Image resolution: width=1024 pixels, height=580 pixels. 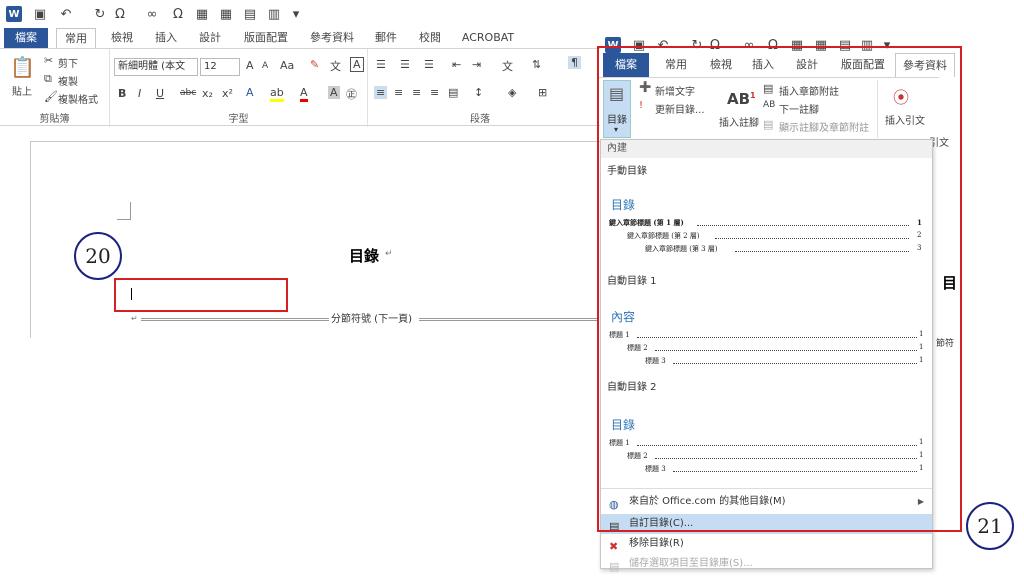 What do you see at coordinates (398, 92) in the screenshot?
I see `align-center-icon: ≡` at bounding box center [398, 92].